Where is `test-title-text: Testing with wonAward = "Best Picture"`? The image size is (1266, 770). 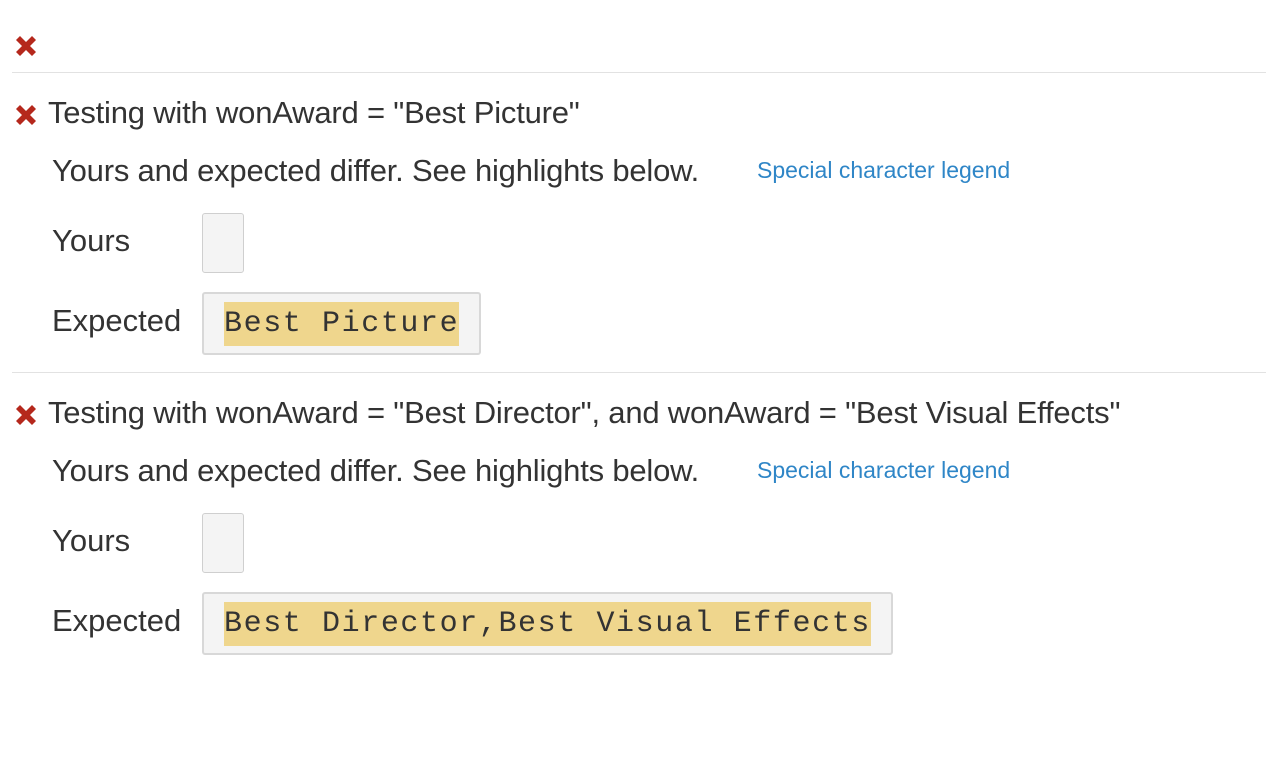 test-title-text: Testing with wonAward = "Best Picture" is located at coordinates (314, 112).